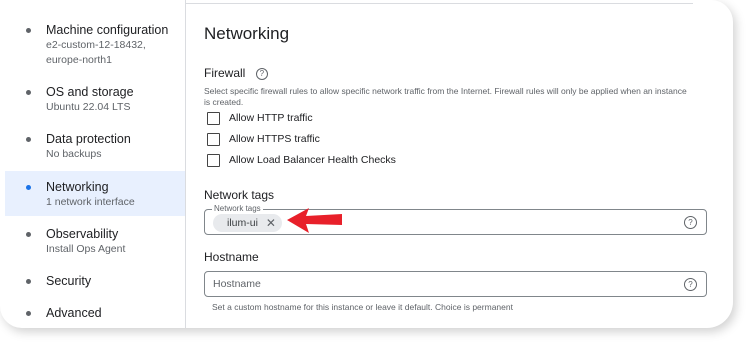 The height and width of the screenshot is (344, 747). What do you see at coordinates (271, 223) in the screenshot?
I see `close-icon: ✕` at bounding box center [271, 223].